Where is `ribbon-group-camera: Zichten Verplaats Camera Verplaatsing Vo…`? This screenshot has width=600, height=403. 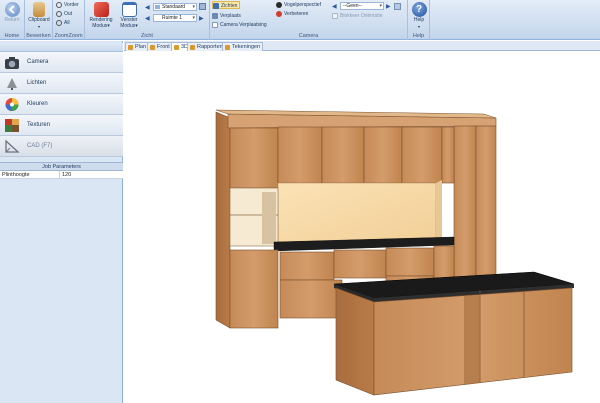
ribbon-group-camera: Zichten Verplaats Camera Verplaatsing Vo… is located at coordinates (309, 20).